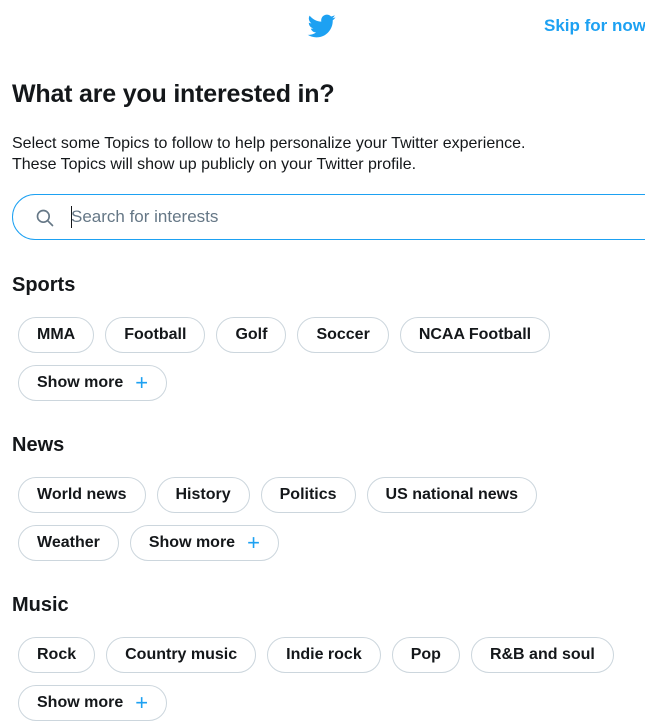  Describe the element at coordinates (71, 217) in the screenshot. I see `text-caret` at that location.